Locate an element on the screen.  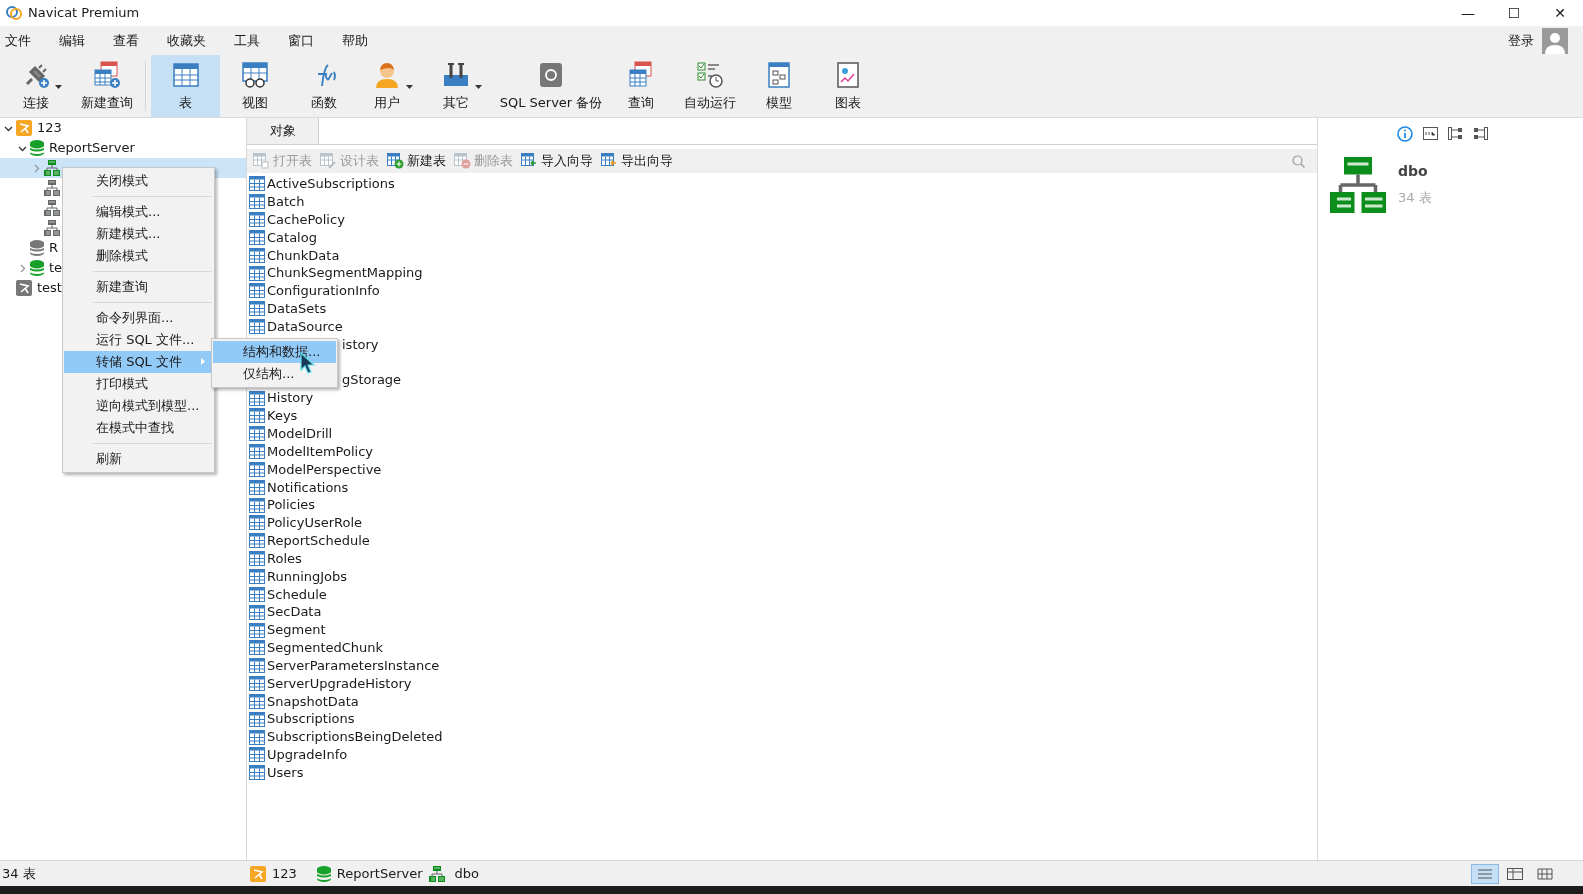
table-count: 34 表 is located at coordinates (1415, 198).